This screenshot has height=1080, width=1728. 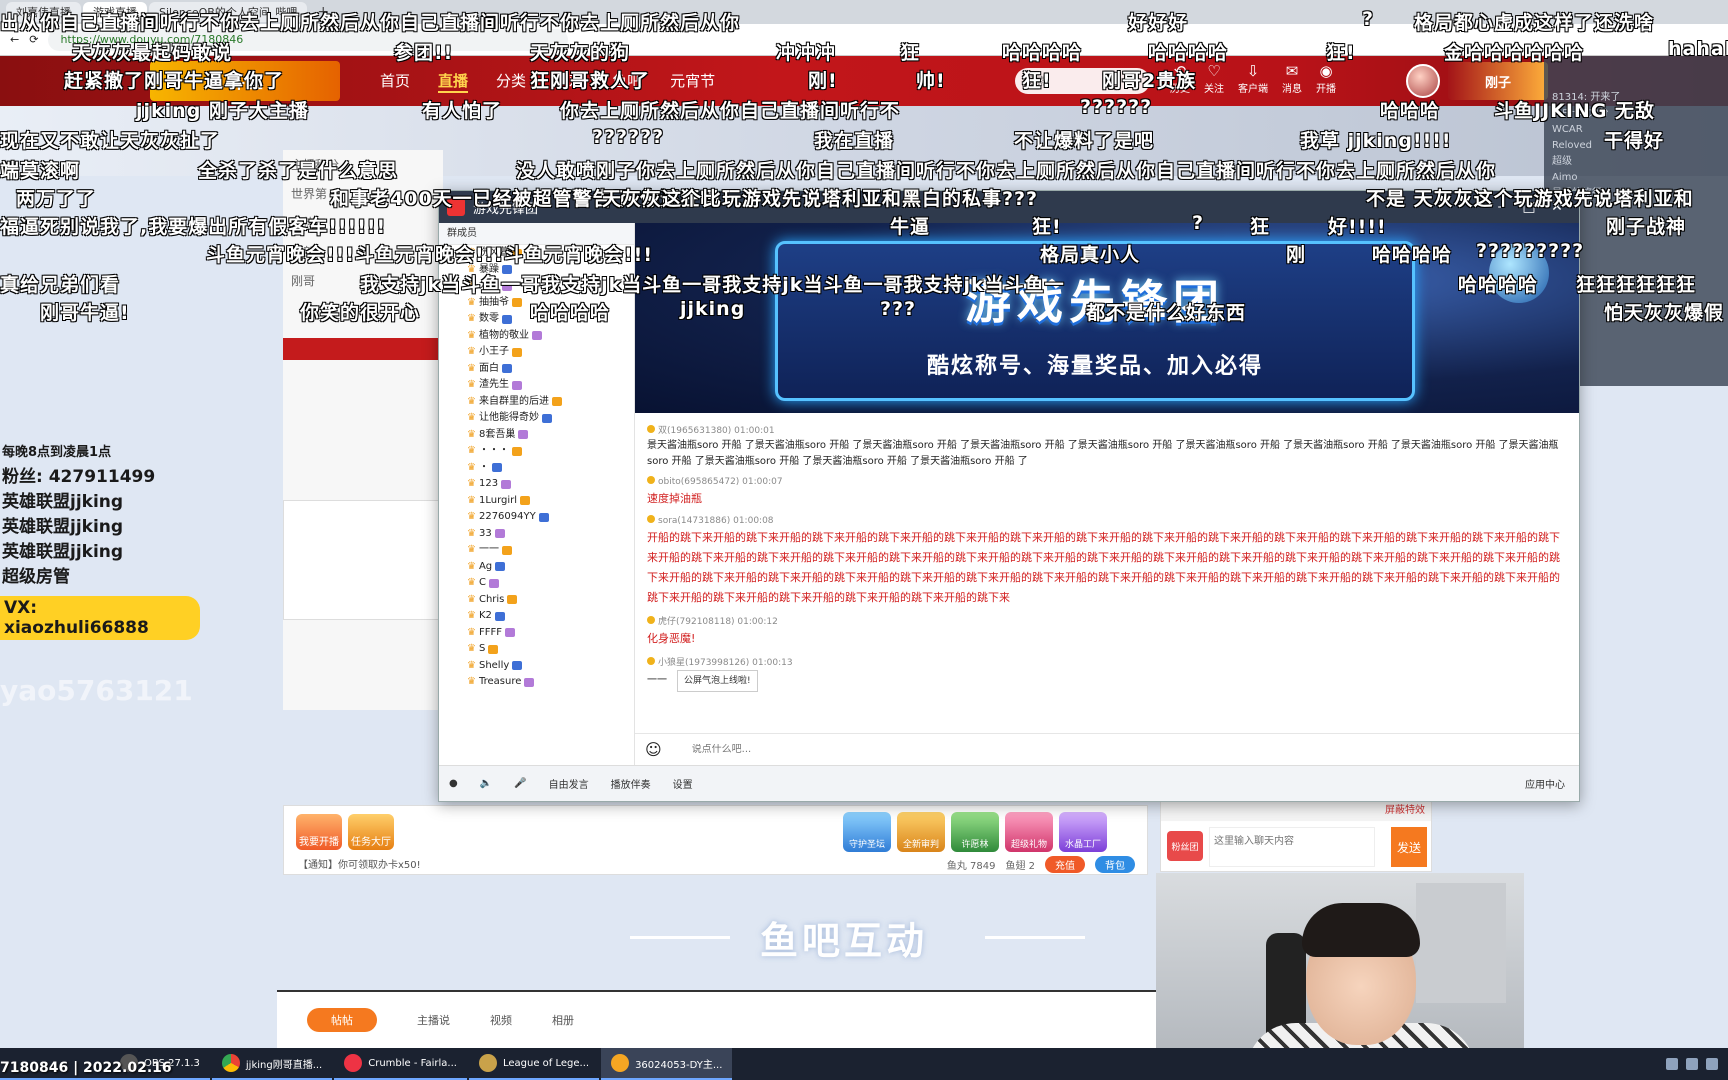 I want to click on mic-icon: 🎤, so click(x=520, y=783).